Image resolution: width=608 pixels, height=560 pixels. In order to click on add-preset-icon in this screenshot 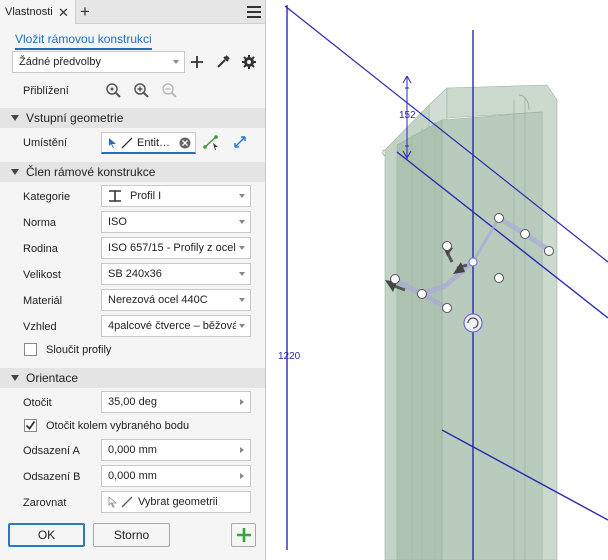, I will do `click(197, 62)`.